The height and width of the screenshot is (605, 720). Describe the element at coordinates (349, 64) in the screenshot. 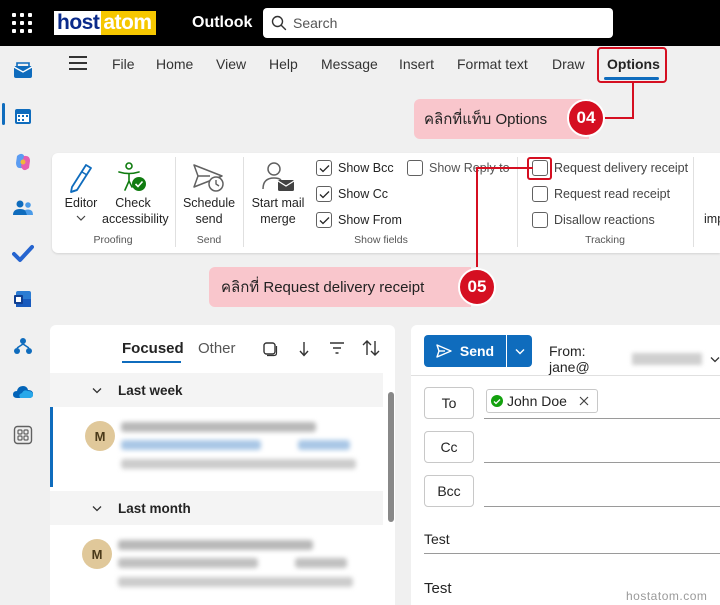

I see `tab-message: Message` at that location.